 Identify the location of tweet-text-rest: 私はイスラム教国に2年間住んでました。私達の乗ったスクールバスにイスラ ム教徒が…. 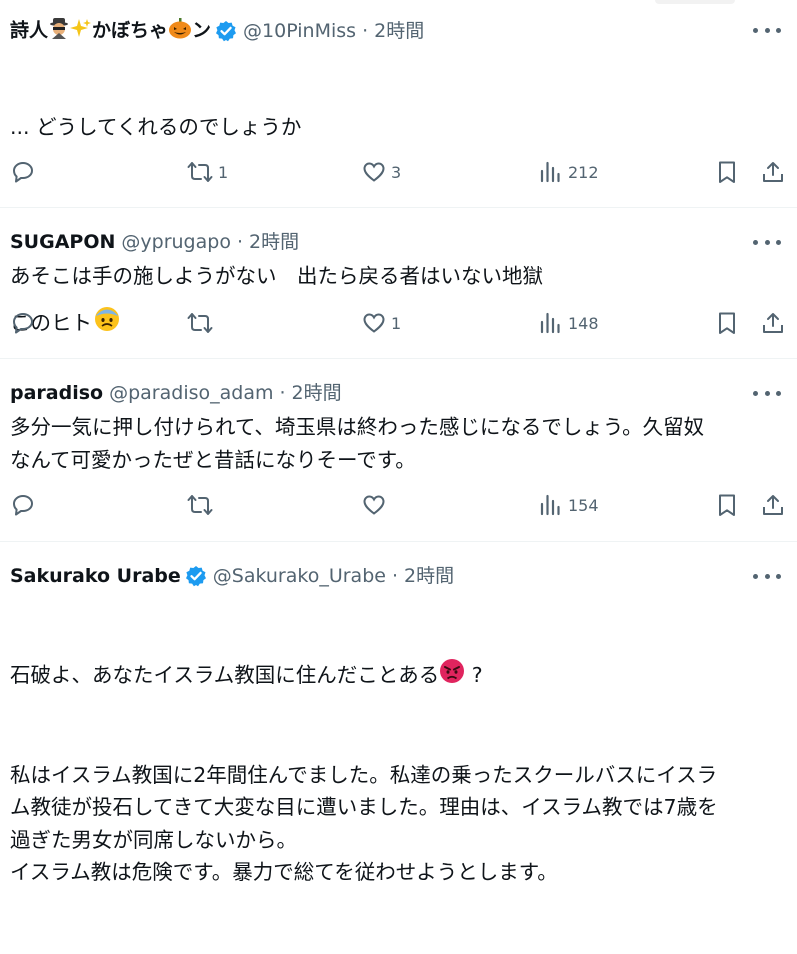
(364, 823).